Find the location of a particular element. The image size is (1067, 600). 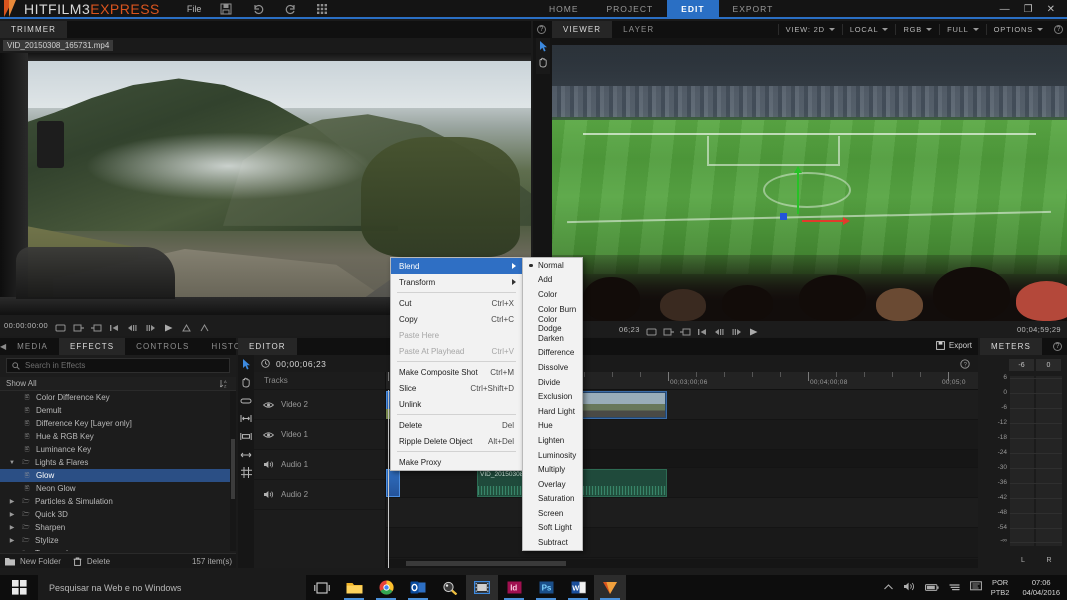

step-forward-icon is located at coordinates (736, 329).